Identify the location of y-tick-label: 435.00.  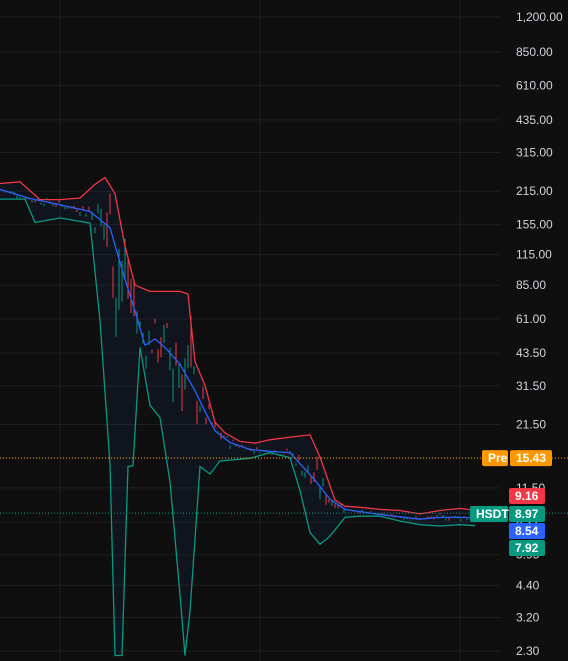
(534, 120).